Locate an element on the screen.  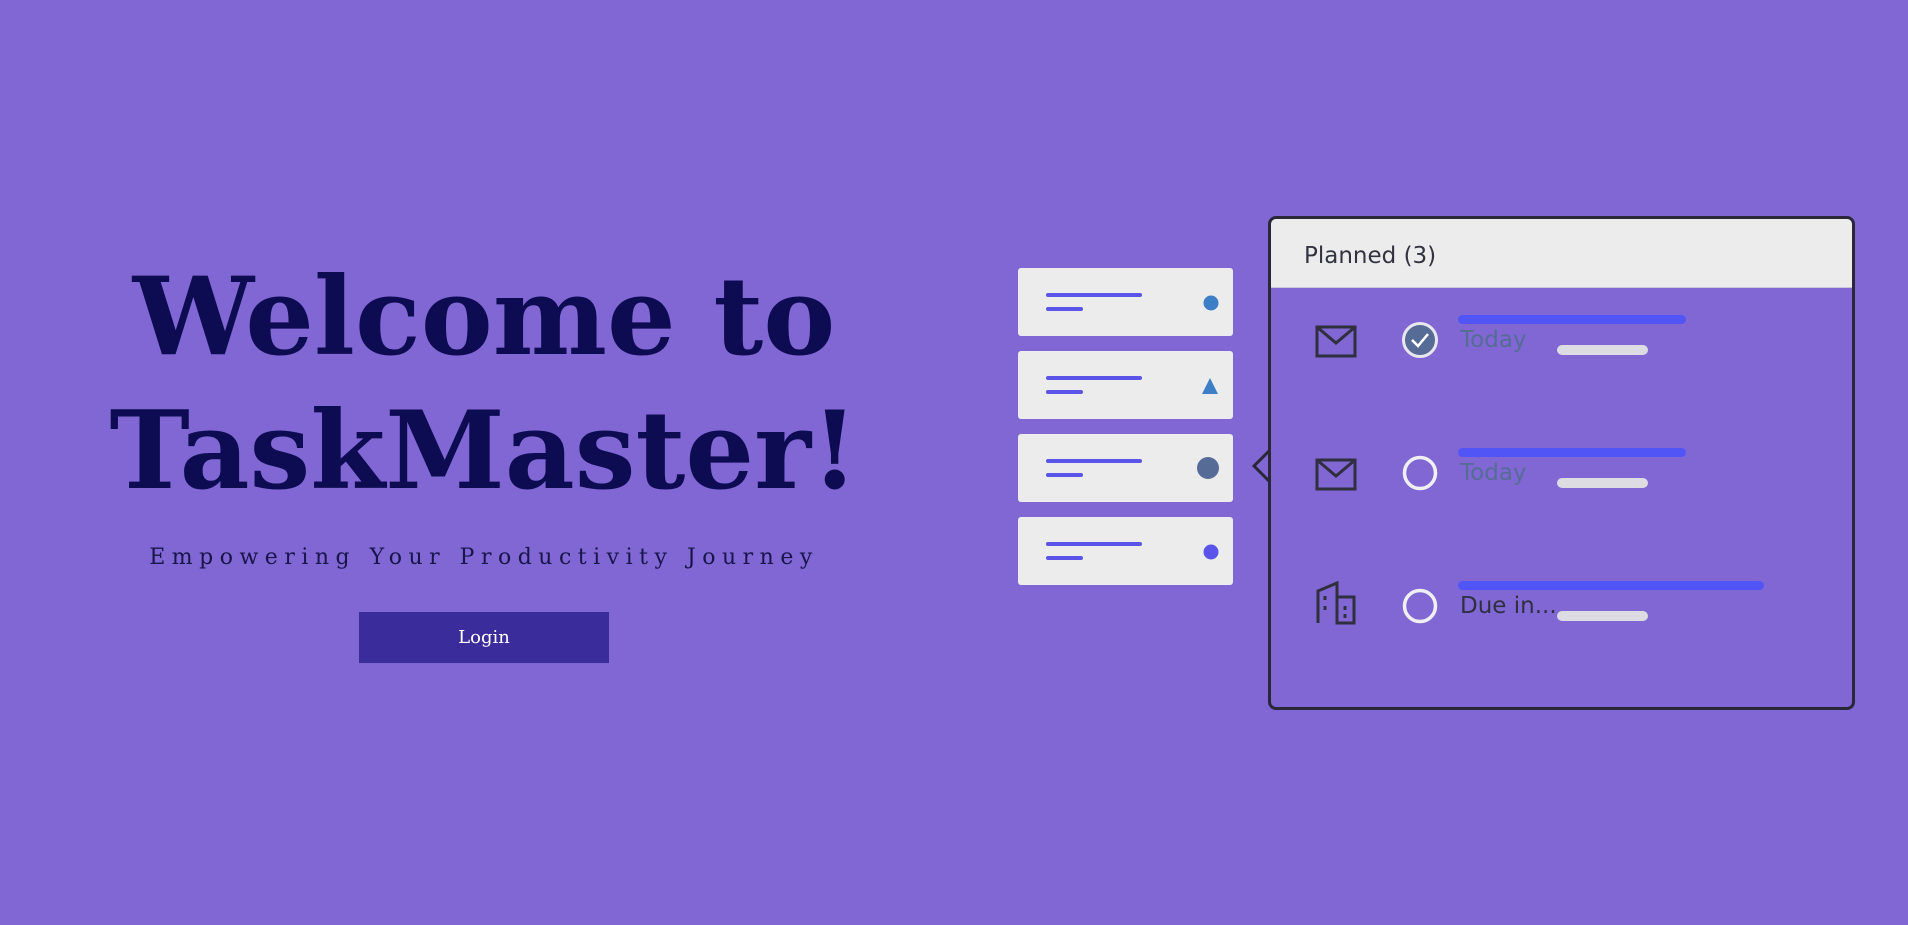
hero-title-line-1: Welcome to is located at coordinates (484, 317).